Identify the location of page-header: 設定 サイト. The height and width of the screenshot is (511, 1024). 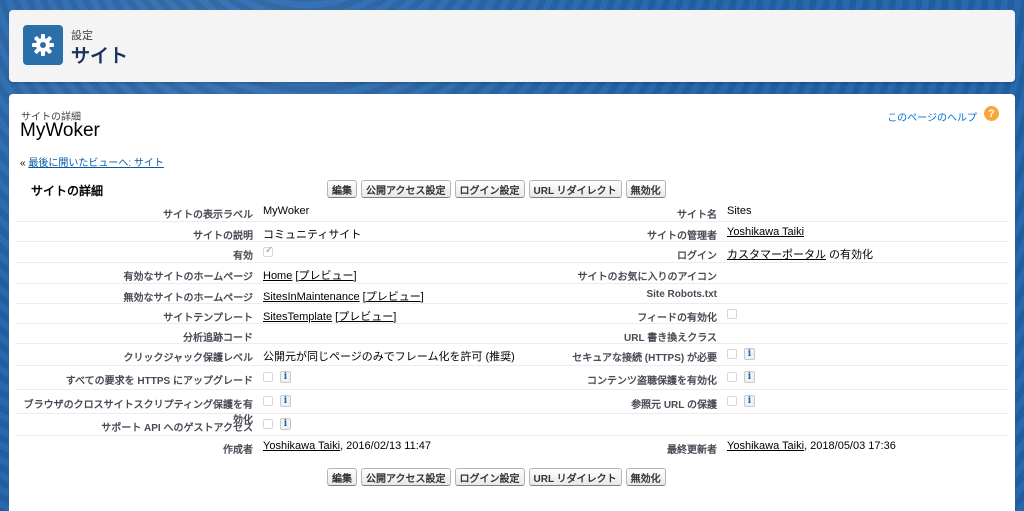
(512, 46).